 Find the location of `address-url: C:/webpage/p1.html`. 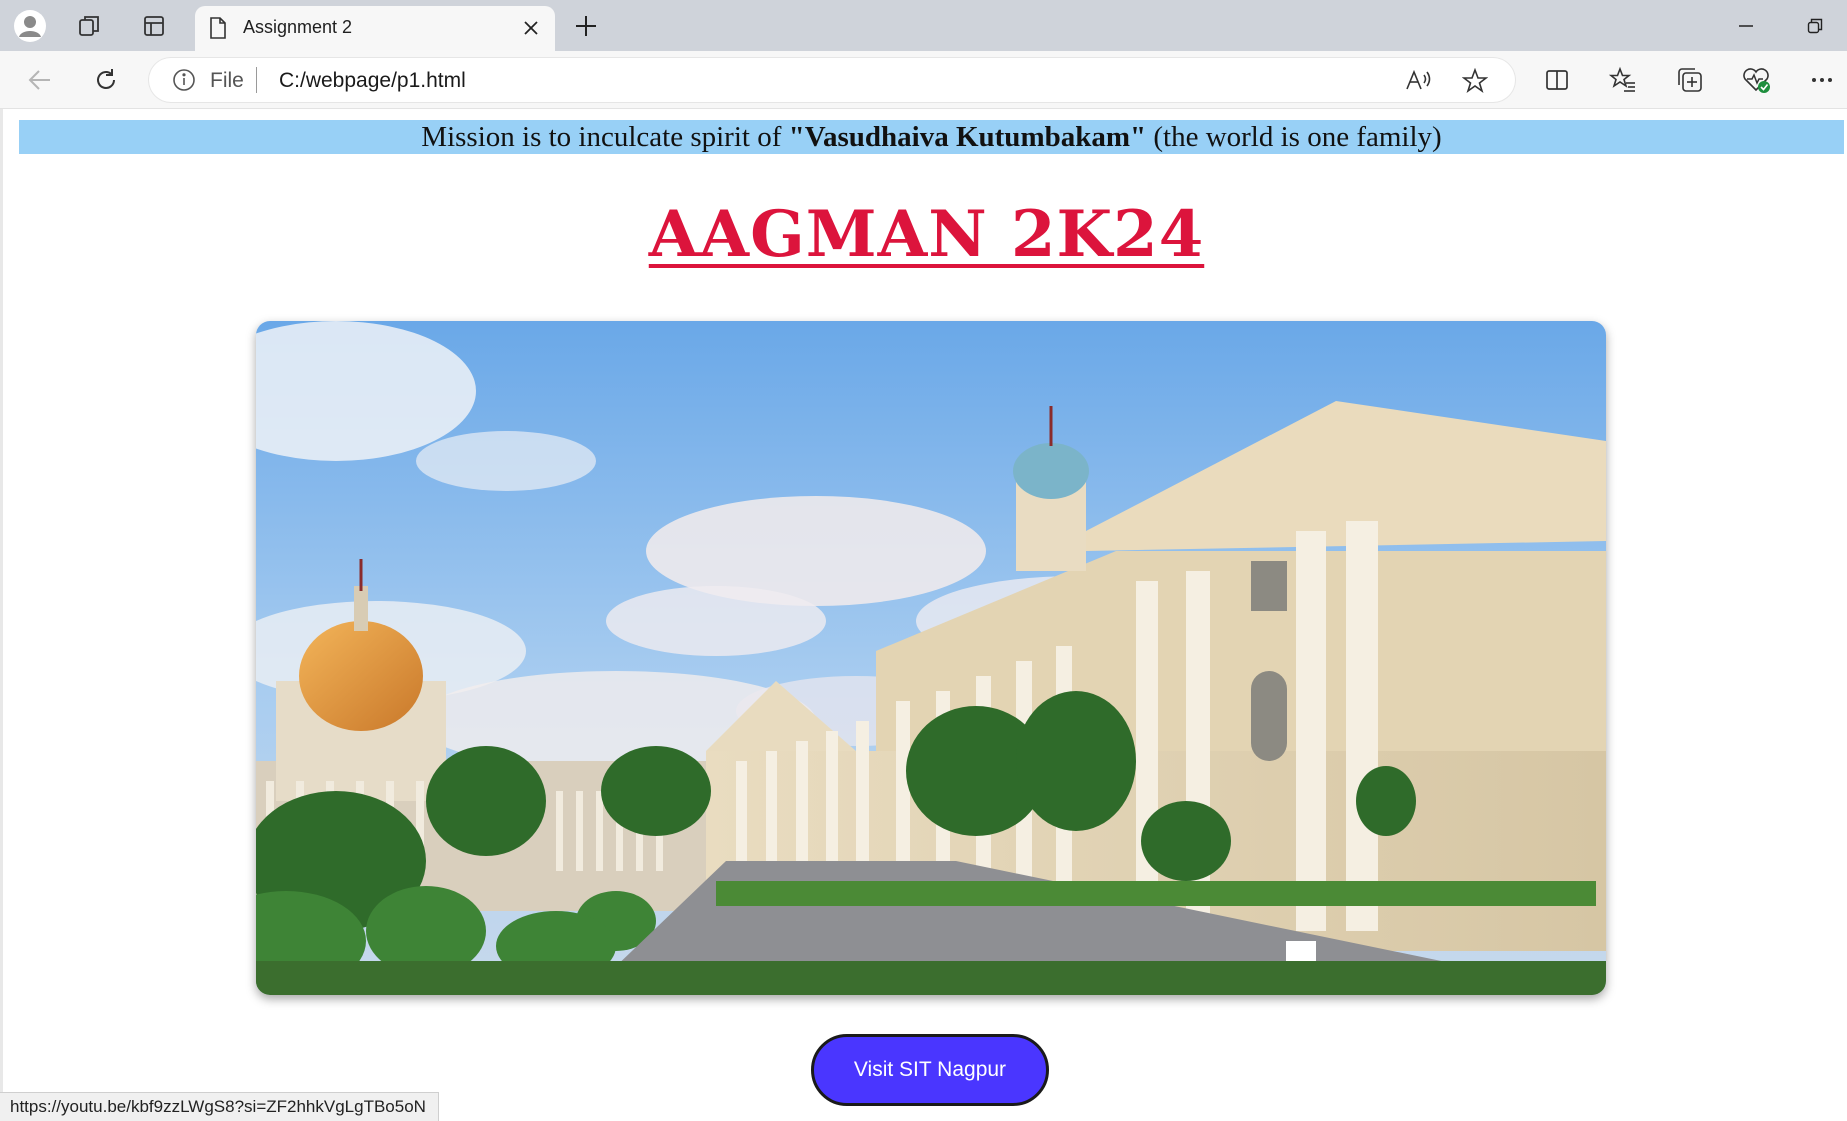

address-url: C:/webpage/p1.html is located at coordinates (372, 81).